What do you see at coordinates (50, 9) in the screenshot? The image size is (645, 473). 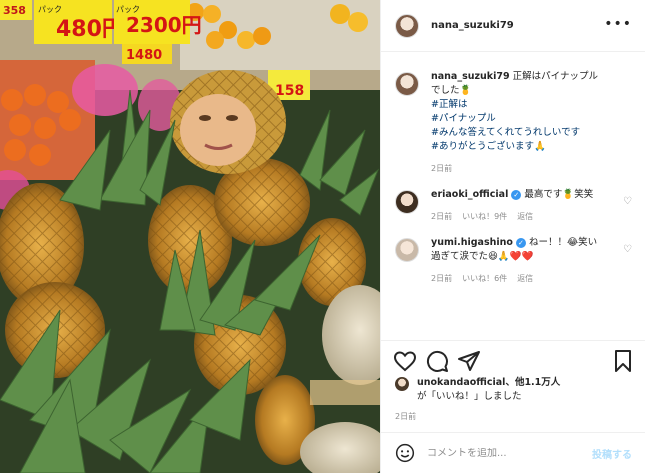 I see `price-tag-pack-1: パック` at bounding box center [50, 9].